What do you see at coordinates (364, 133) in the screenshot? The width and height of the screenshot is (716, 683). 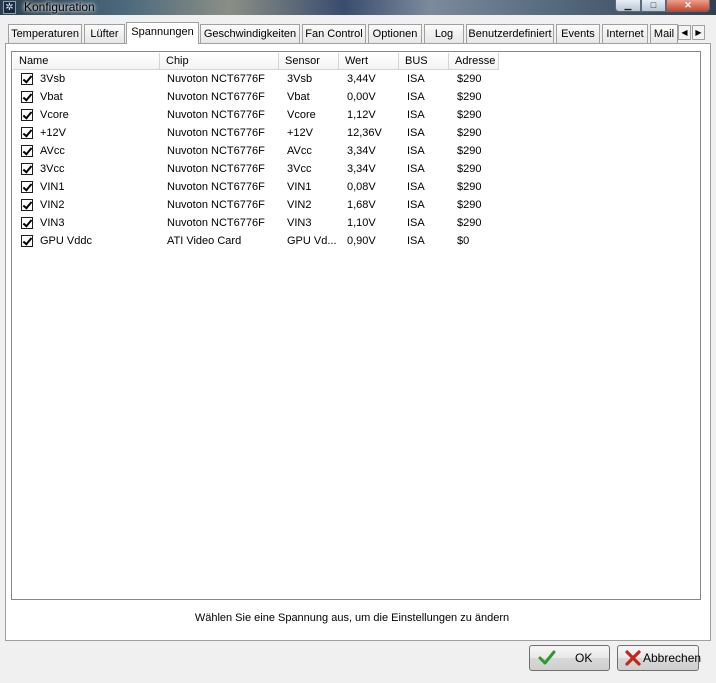 I see `cell-wert: 12,36V` at bounding box center [364, 133].